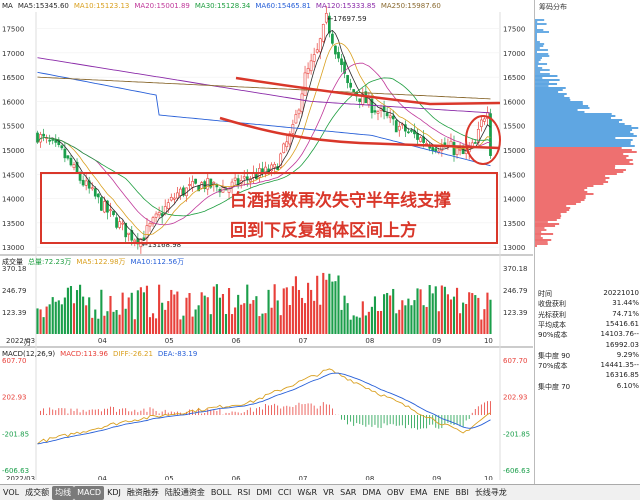 The image size is (640, 500). Describe the element at coordinates (418, 493) in the screenshot. I see `tab-16: EMA` at that location.